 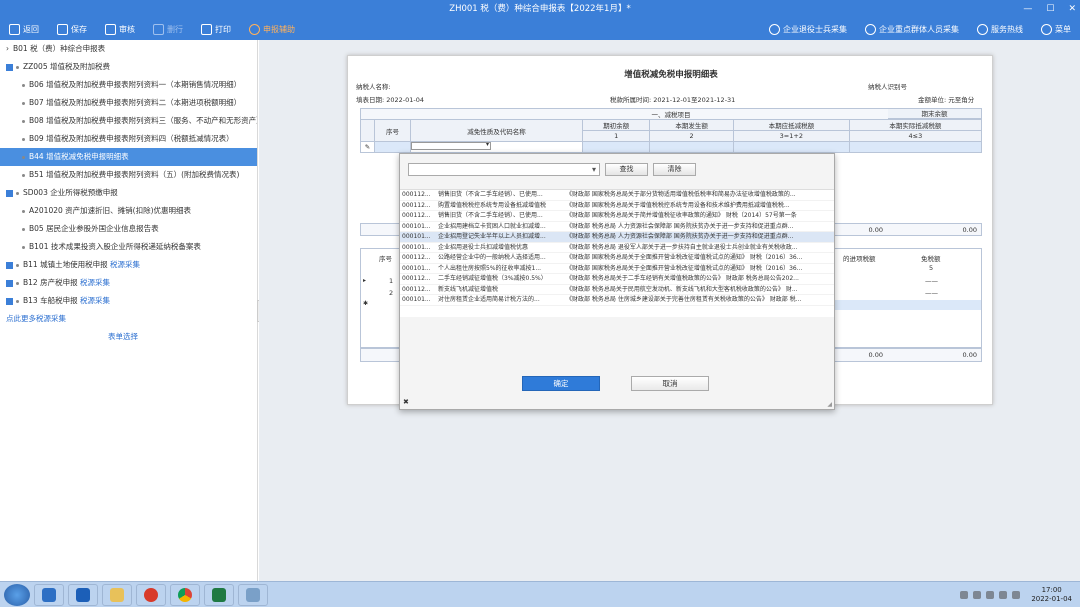 What do you see at coordinates (670, 383) in the screenshot?
I see `cancel-button: 取消` at bounding box center [670, 383].